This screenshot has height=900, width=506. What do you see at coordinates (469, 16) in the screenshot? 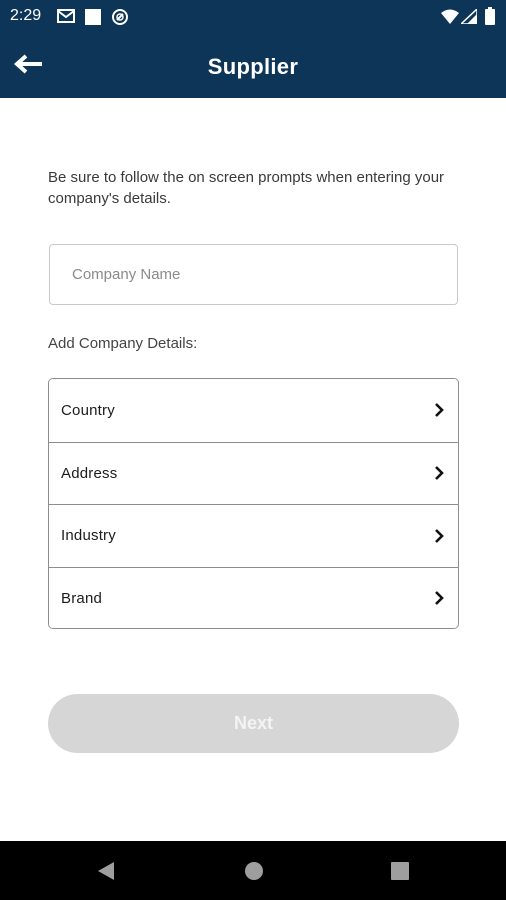
I see `signal-icon` at bounding box center [469, 16].